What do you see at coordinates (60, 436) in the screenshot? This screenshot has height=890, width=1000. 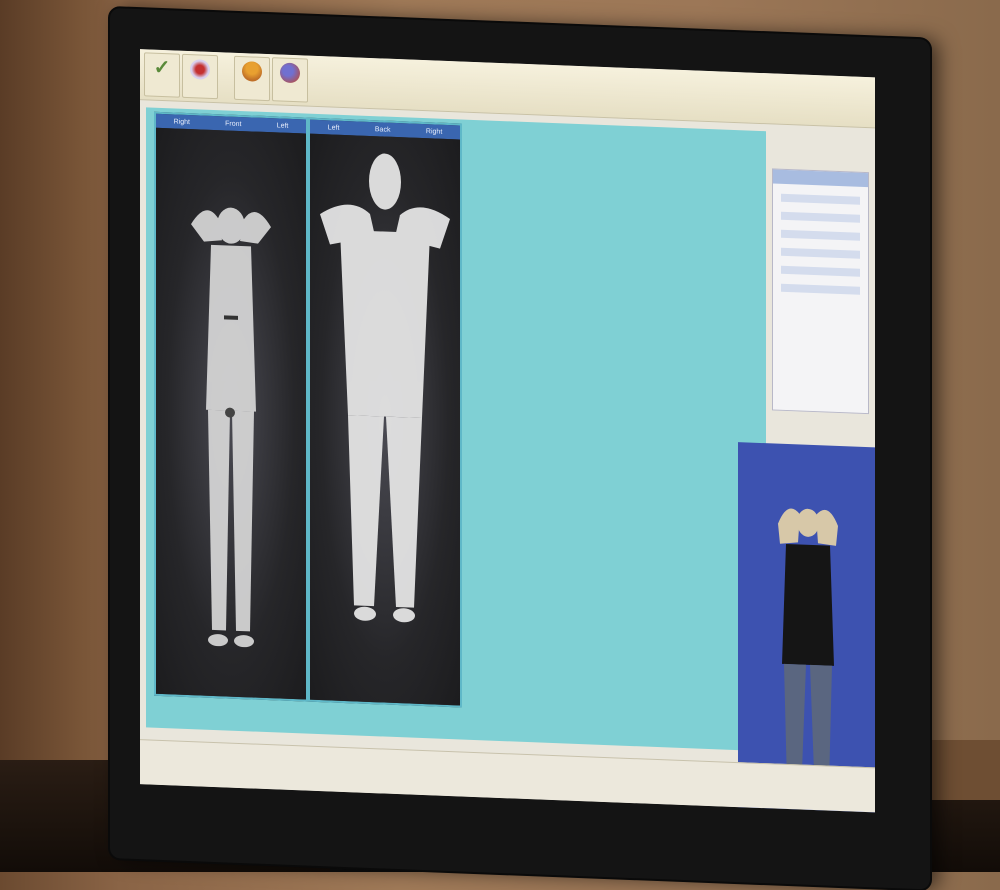 I see `wall-background` at bounding box center [60, 436].